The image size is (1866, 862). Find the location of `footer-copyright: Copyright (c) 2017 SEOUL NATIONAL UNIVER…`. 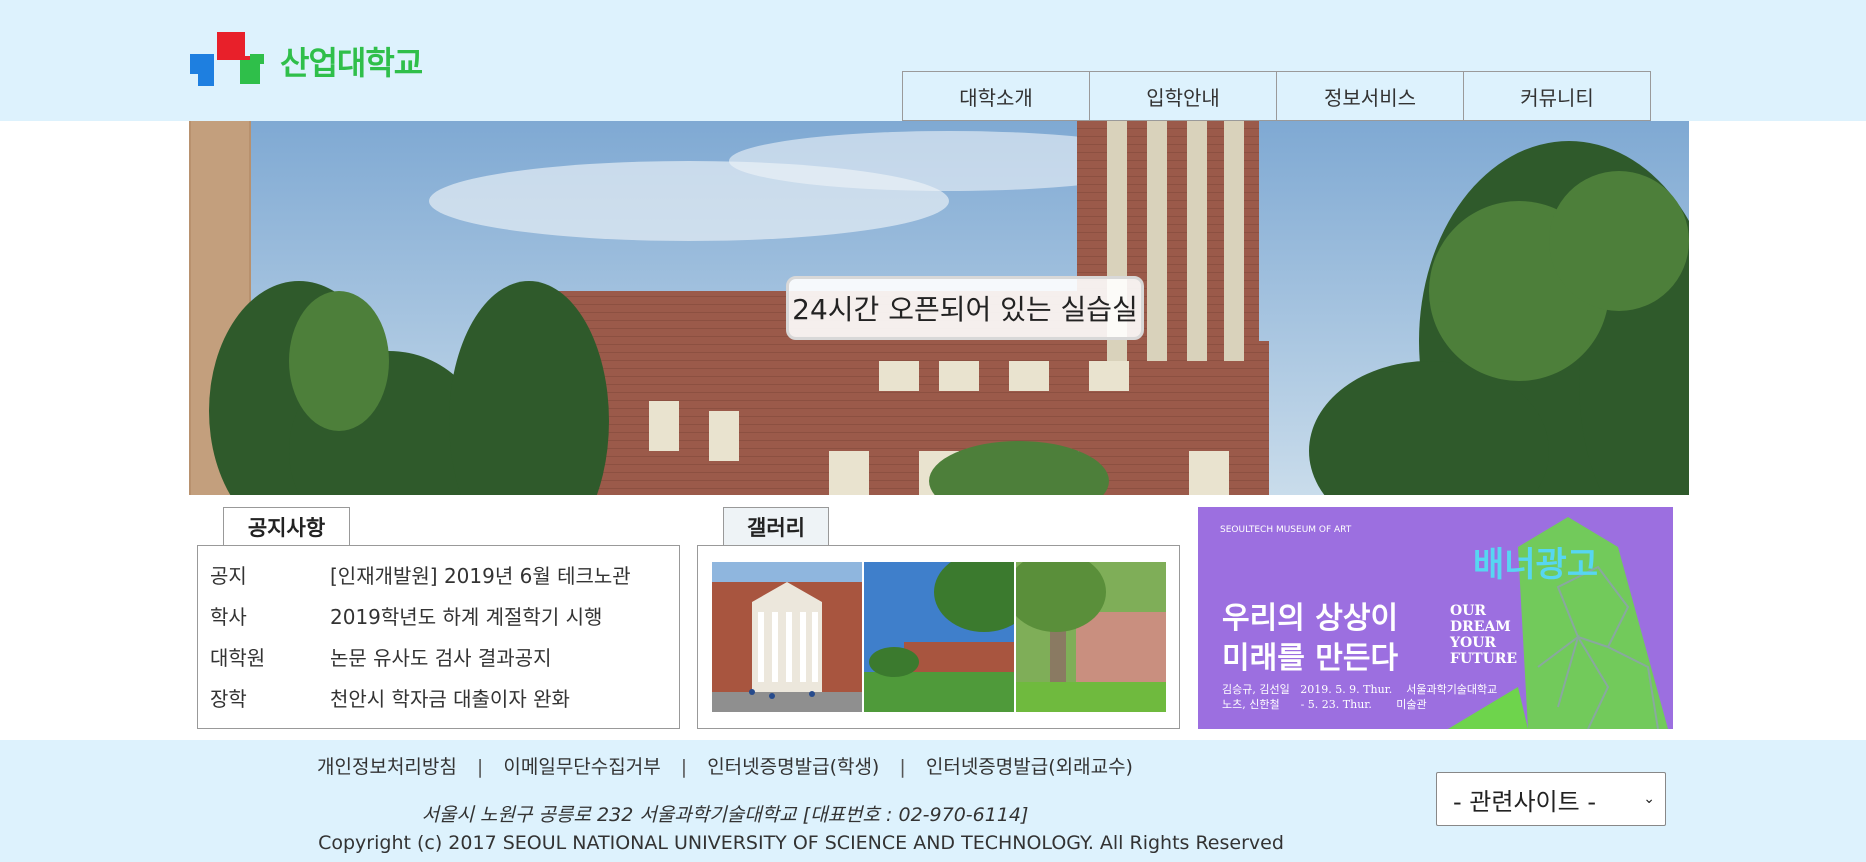

footer-copyright: Copyright (c) 2017 SEOUL NATIONAL UNIVER… is located at coordinates (801, 843).